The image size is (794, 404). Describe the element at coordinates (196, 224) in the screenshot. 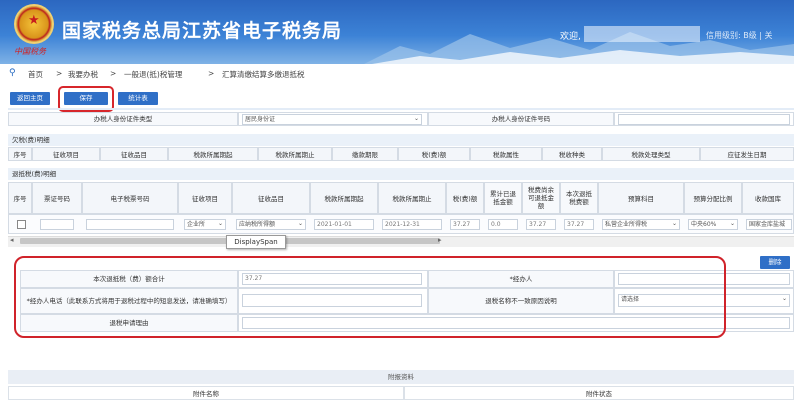

I see `levy-item-value: 企业所` at that location.